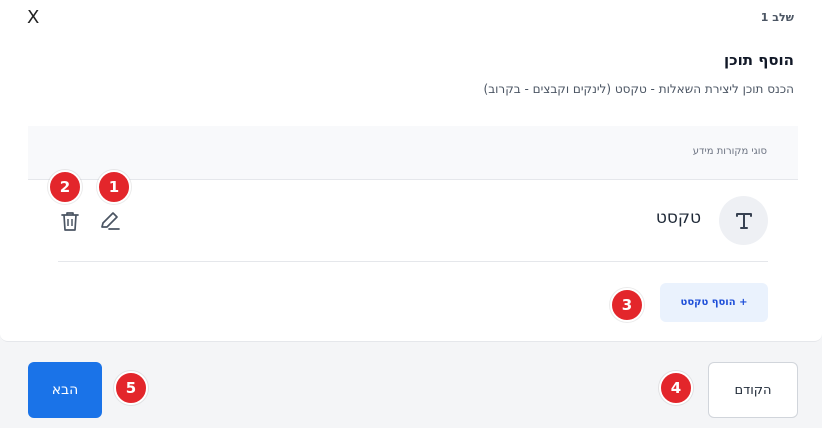 The image size is (822, 428). Describe the element at coordinates (714, 302) in the screenshot. I see `add-text-button: + הוסף טקסט` at that location.